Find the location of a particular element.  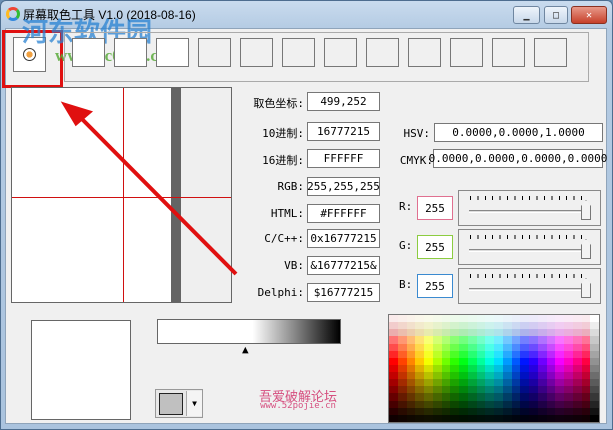

coord-field: 499,252 is located at coordinates (343, 101).